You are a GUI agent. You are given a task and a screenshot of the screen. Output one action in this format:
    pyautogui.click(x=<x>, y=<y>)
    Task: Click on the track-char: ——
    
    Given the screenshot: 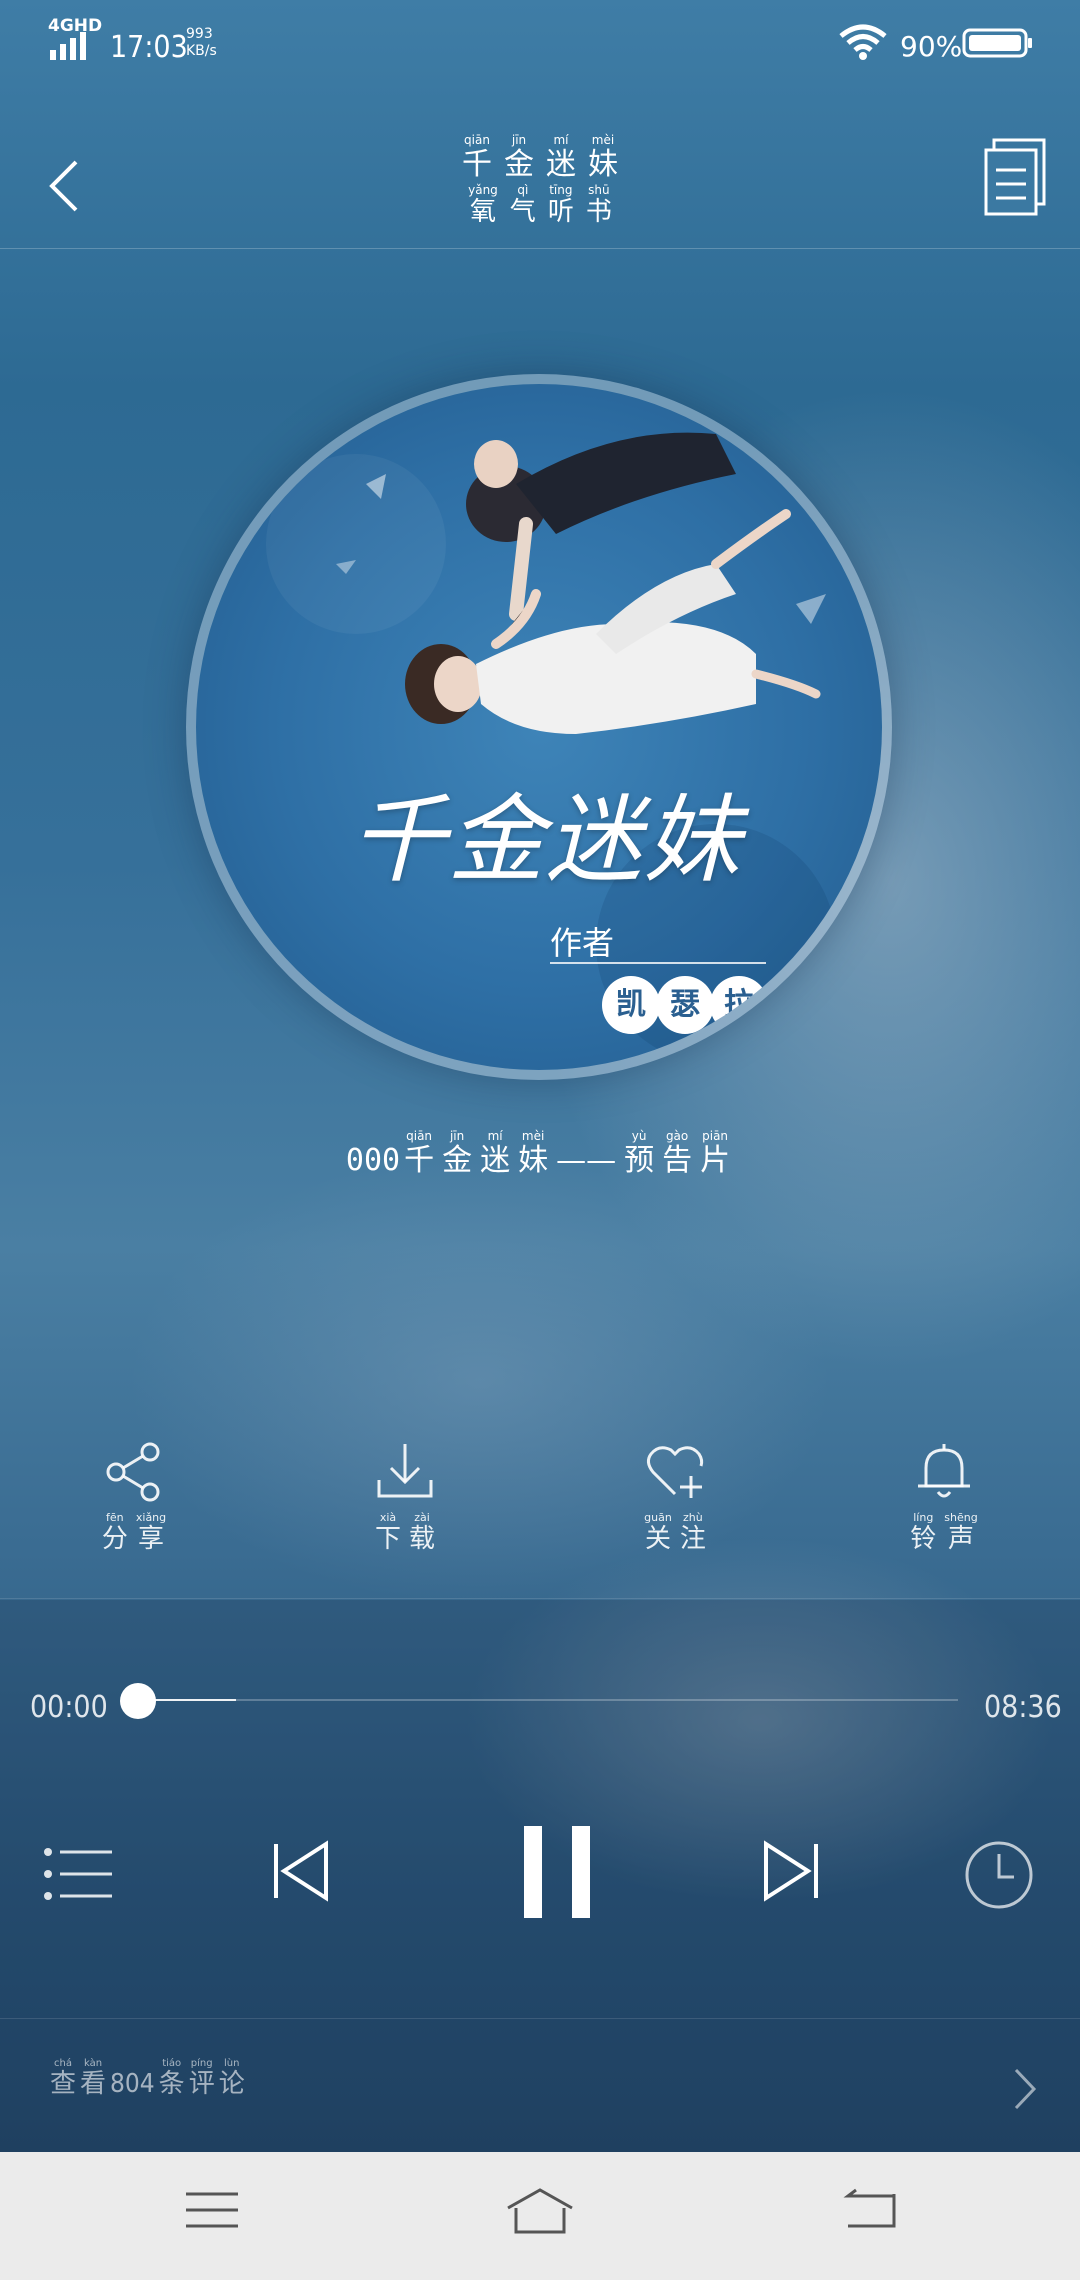 What is the action you would take?
    pyautogui.click(x=586, y=1160)
    